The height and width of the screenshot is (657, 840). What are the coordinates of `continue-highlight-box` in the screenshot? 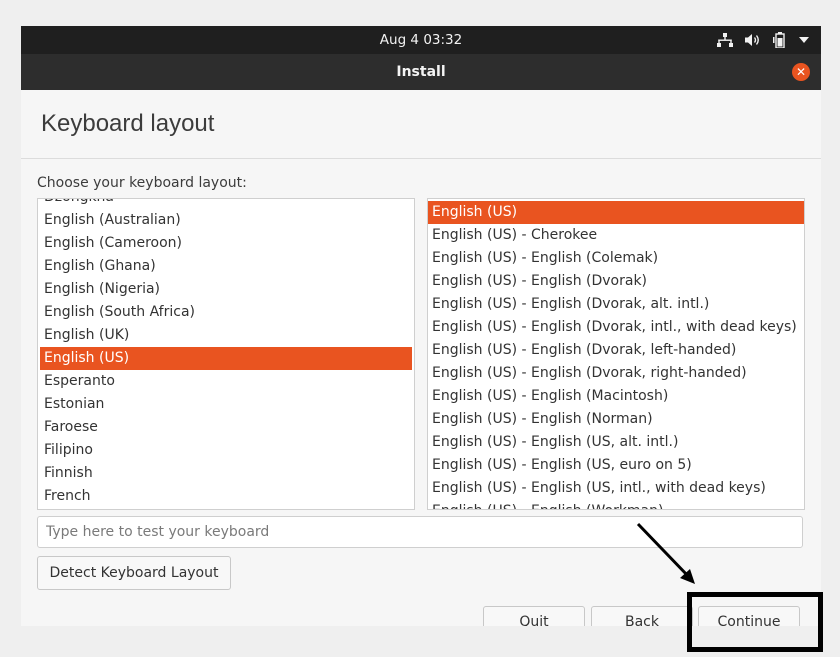 It's located at (755, 622).